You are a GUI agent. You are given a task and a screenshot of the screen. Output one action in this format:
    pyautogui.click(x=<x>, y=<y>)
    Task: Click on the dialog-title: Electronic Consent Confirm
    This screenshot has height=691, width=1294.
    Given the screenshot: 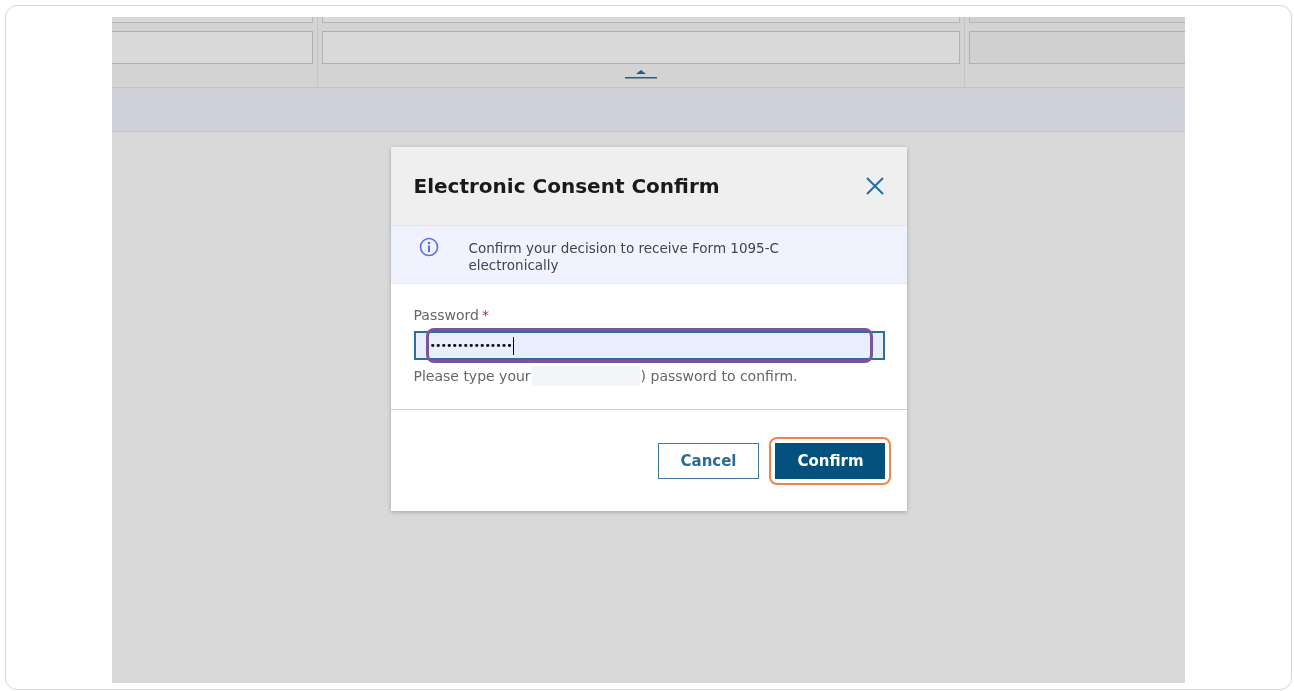 What is the action you would take?
    pyautogui.click(x=566, y=186)
    